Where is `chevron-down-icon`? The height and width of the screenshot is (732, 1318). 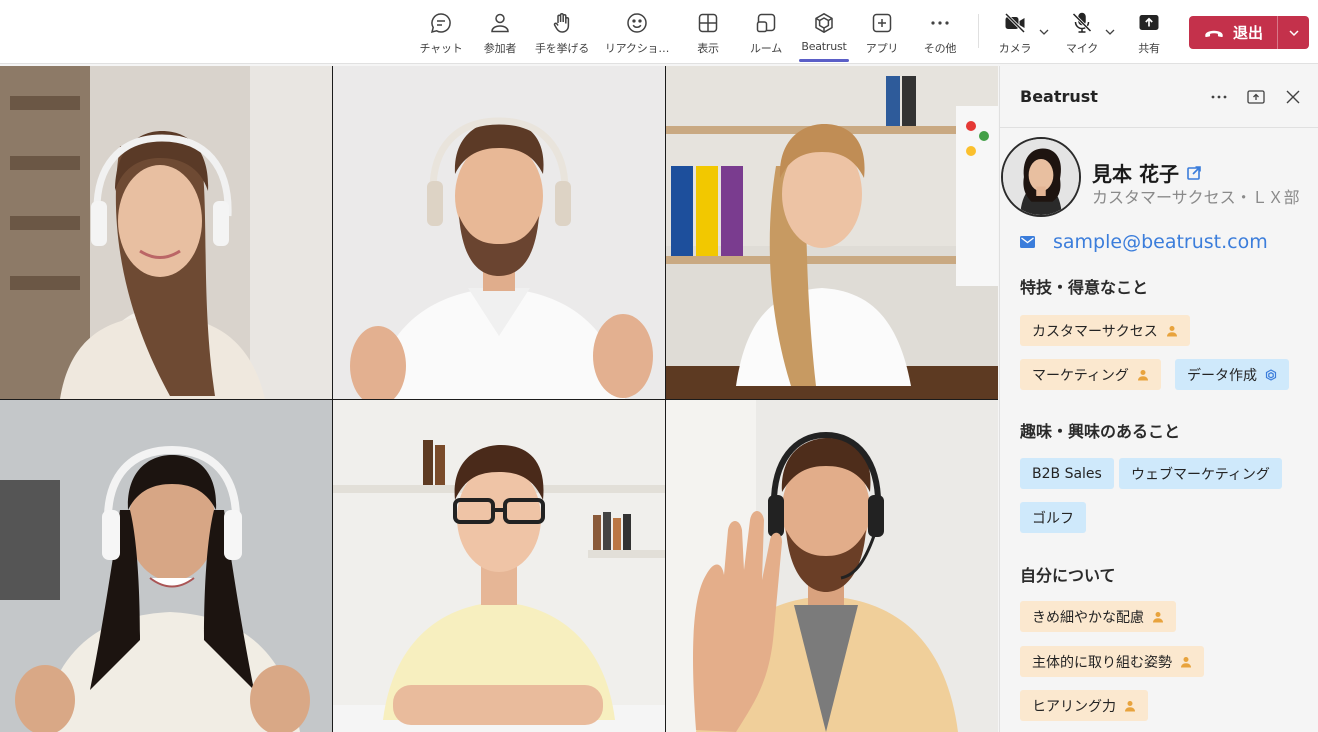 chevron-down-icon is located at coordinates (1293, 32).